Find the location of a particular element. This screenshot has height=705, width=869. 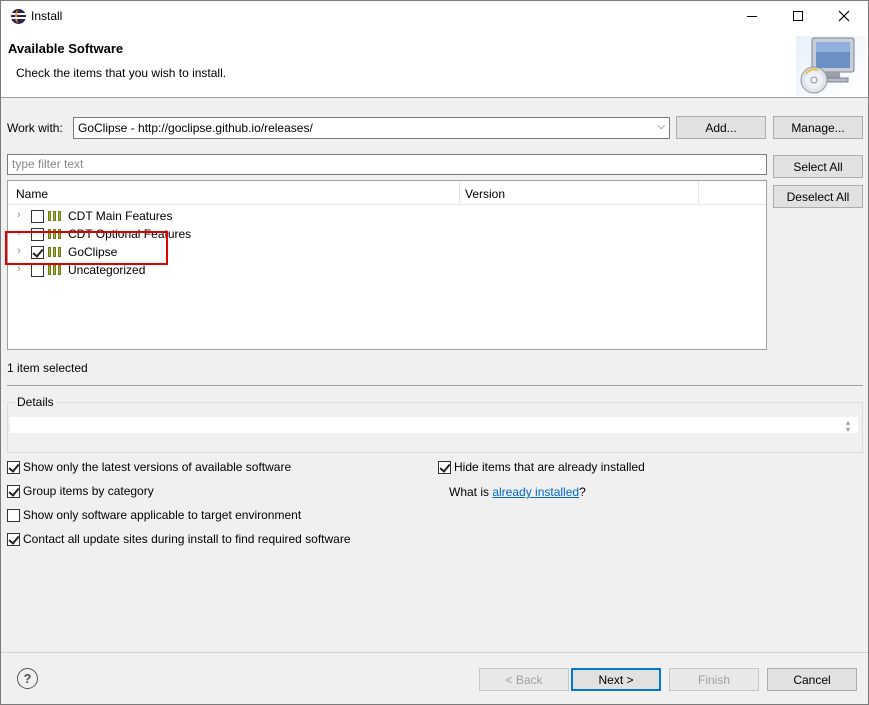

chevron-down-icon: ⌵ is located at coordinates (661, 126).